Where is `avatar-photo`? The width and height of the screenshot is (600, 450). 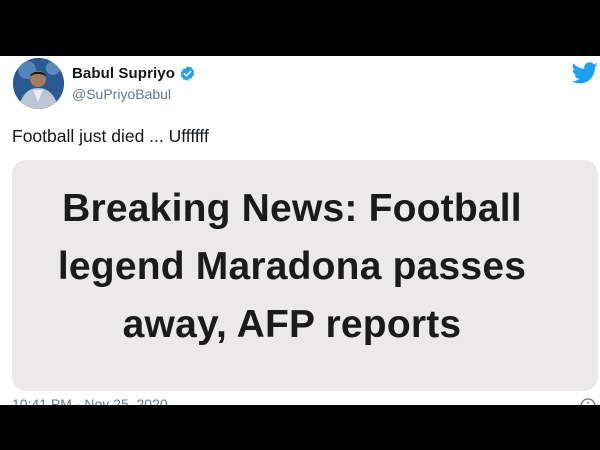 avatar-photo is located at coordinates (38, 83).